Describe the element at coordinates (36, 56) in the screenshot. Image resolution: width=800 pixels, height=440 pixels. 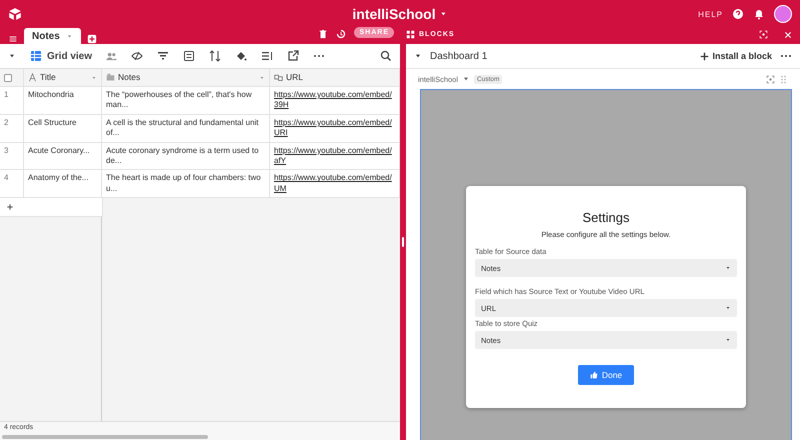
I see `grid-icon` at that location.